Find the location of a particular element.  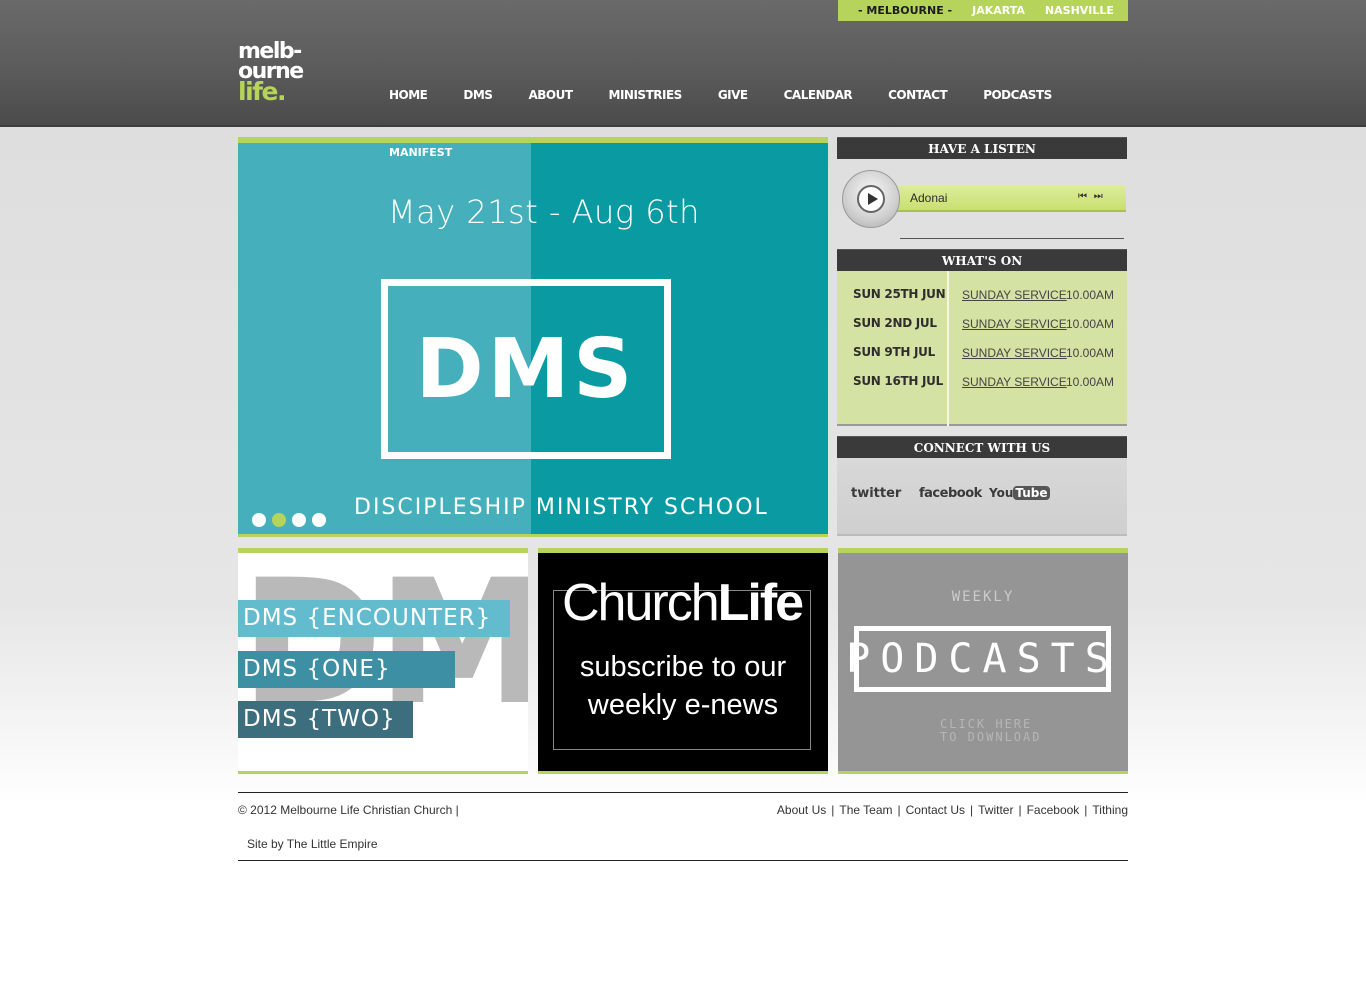

event-date: SUN 2ND JUL is located at coordinates (895, 323).